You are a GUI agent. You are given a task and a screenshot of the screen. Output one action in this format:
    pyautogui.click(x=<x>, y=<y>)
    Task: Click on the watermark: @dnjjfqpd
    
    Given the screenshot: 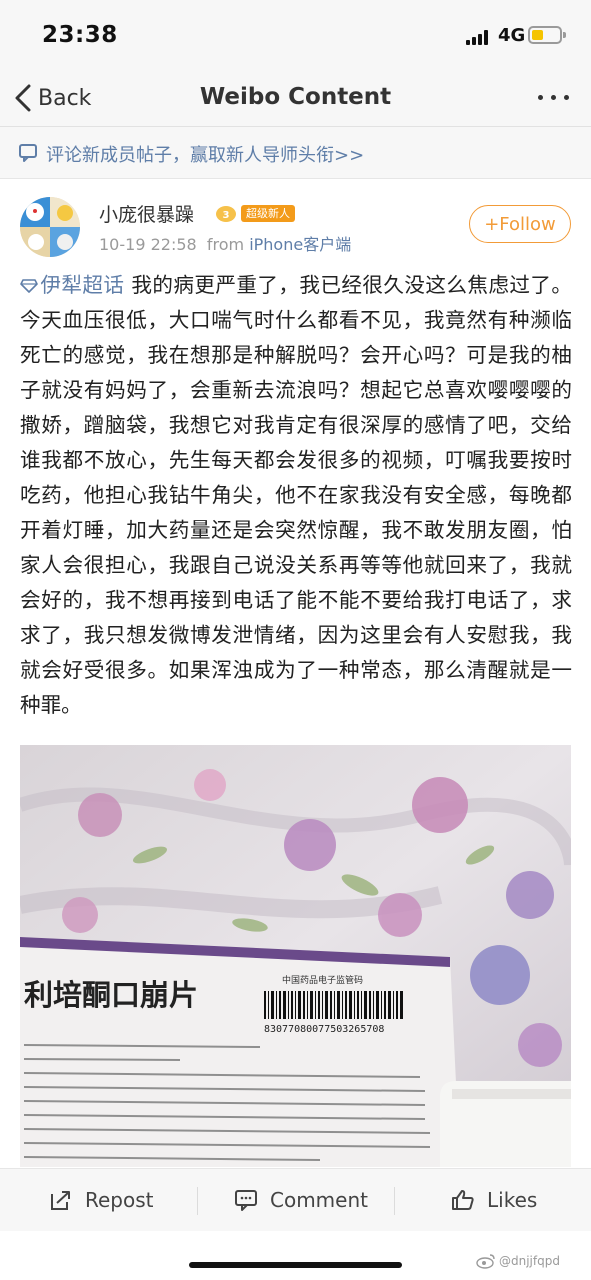 What is the action you would take?
    pyautogui.click(x=518, y=1261)
    